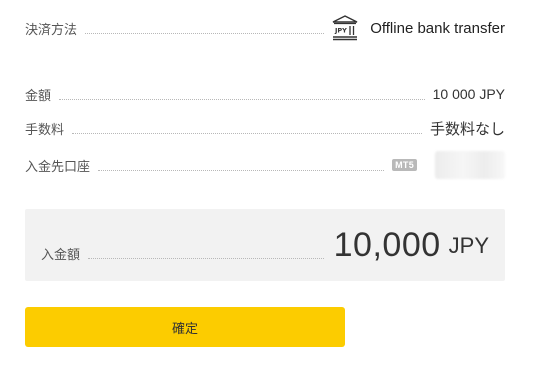  Describe the element at coordinates (61, 254) in the screenshot. I see `total-deposit-label: 入金額` at that location.